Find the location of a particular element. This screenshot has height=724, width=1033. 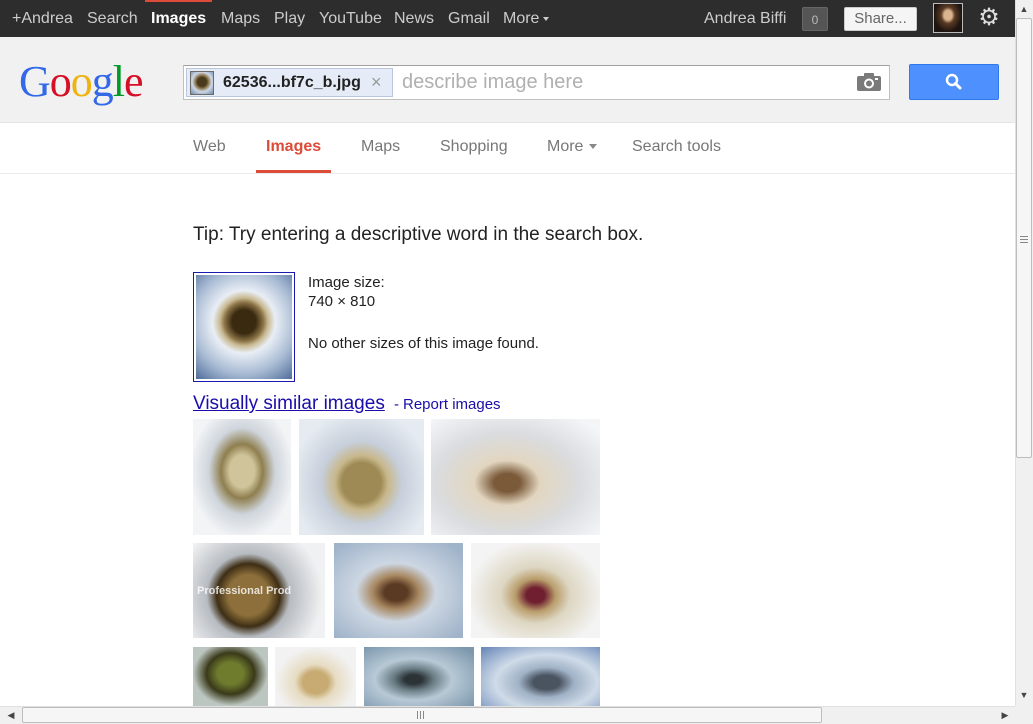

gbar-link-search: Search is located at coordinates (112, 18).